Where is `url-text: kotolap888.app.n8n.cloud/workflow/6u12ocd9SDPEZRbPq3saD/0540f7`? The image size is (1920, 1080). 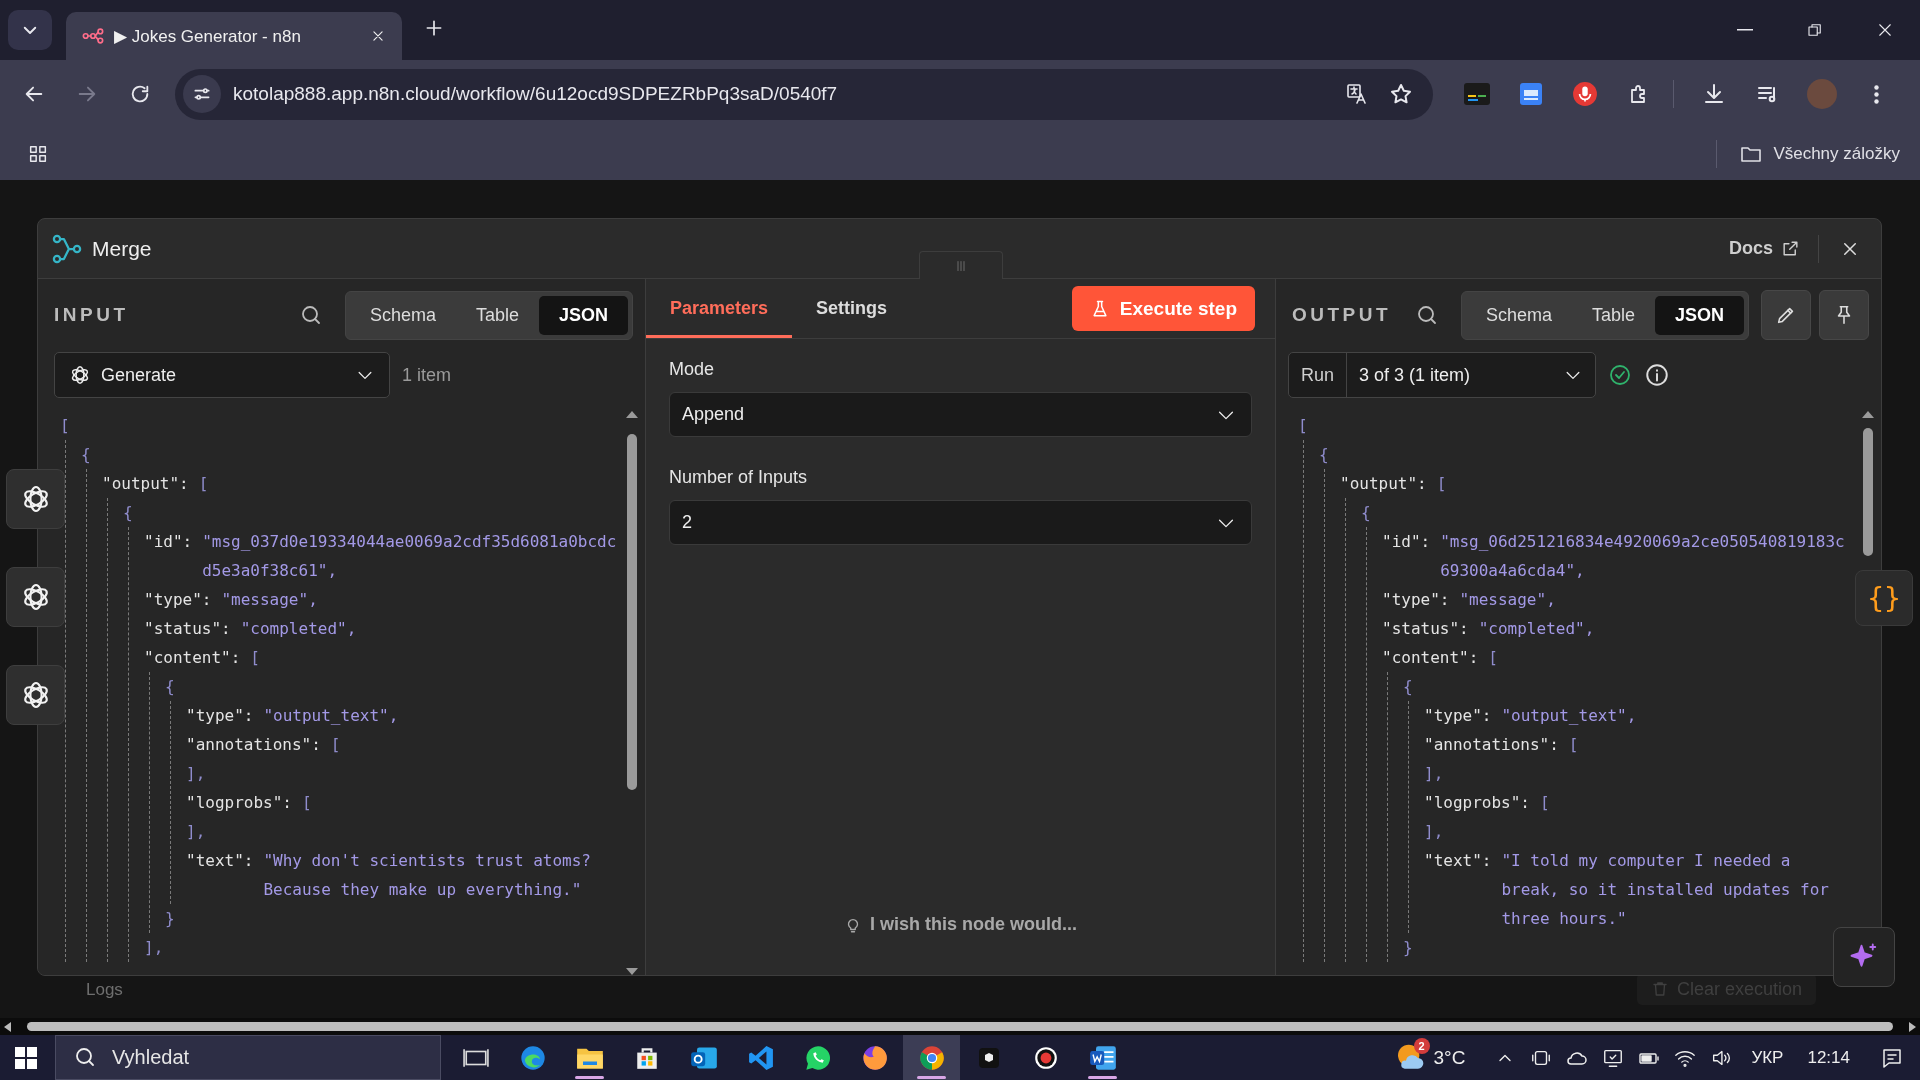 url-text: kotolap888.app.n8n.cloud/workflow/6u12ocd9SDPEZRbPq3saD/0540f7 is located at coordinates (536, 94).